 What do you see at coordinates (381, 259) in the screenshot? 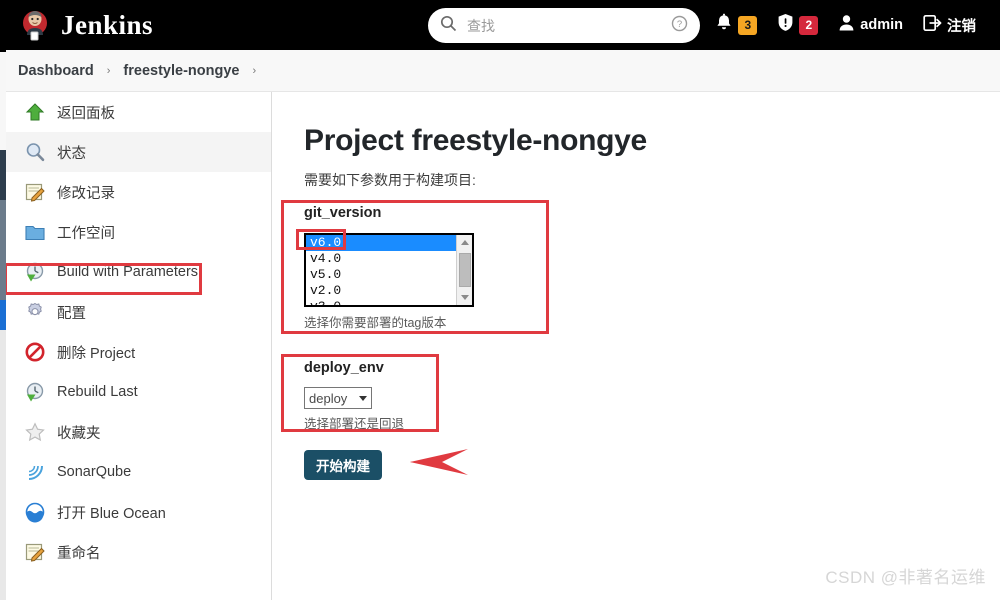
I see `listbox-option: v4.0` at bounding box center [381, 259].